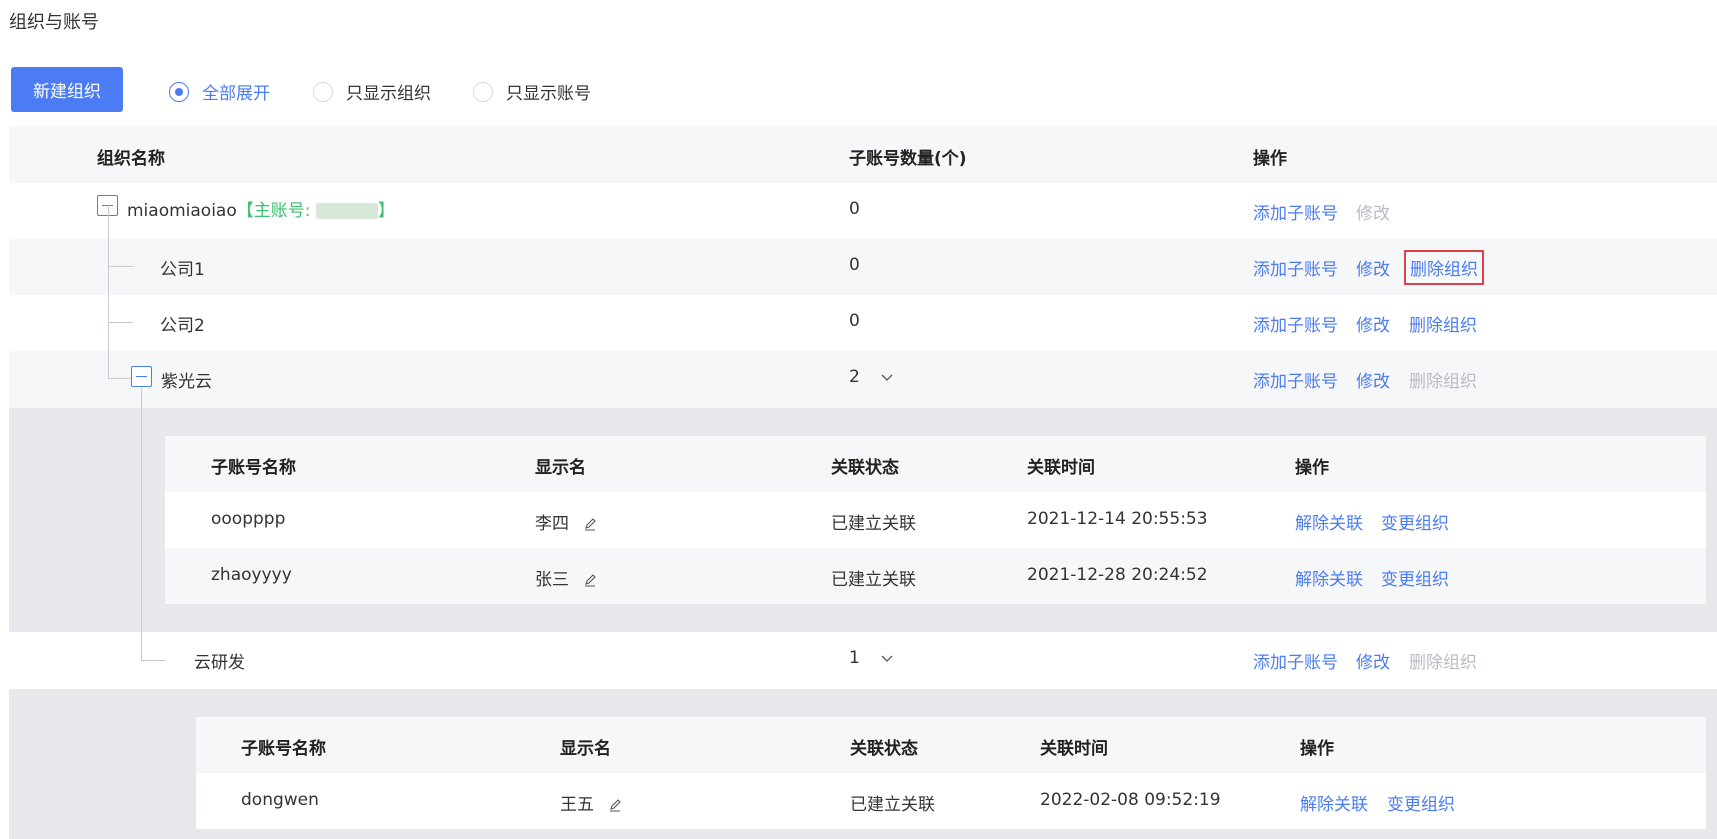 The width and height of the screenshot is (1717, 839). I want to click on radio-show-accounts: 只显示账号, so click(532, 91).